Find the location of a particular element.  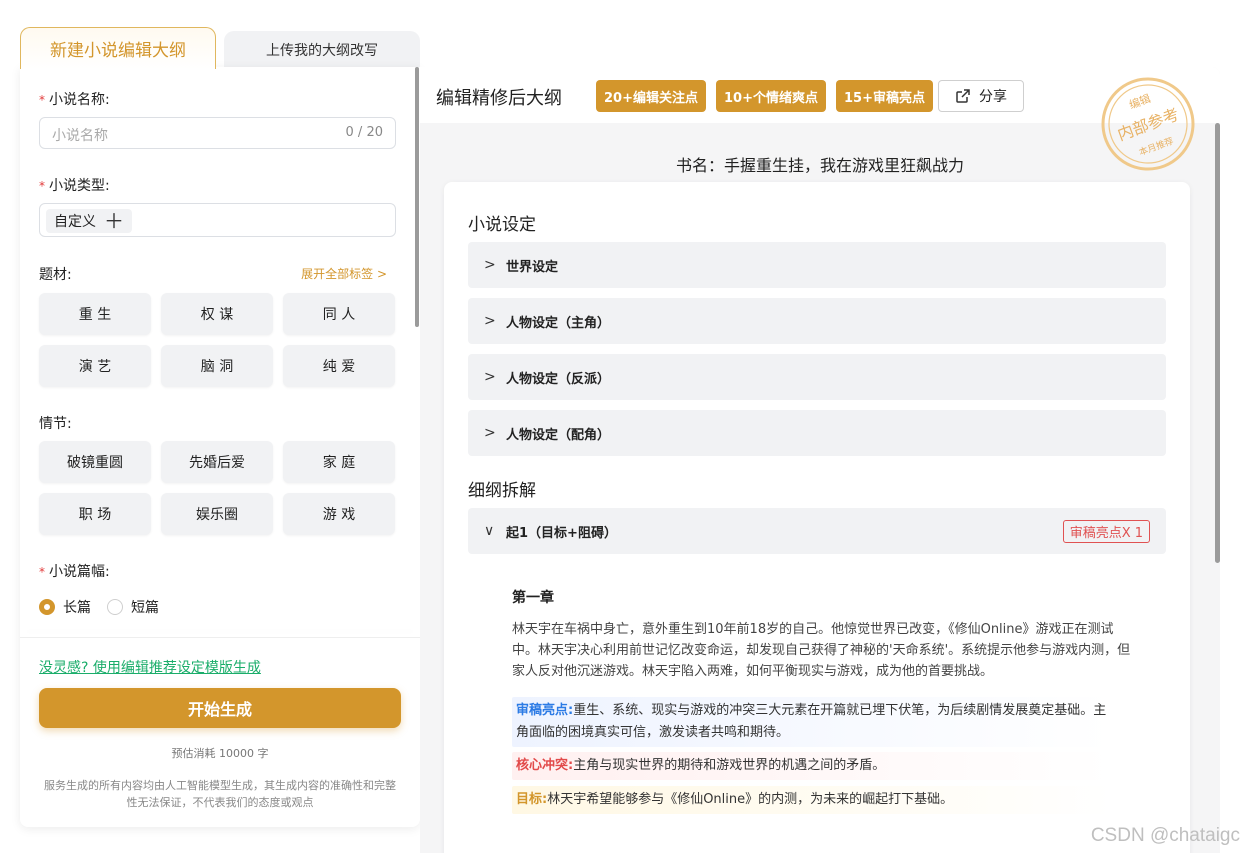

plot-tag: 娱乐圈 is located at coordinates (217, 514).